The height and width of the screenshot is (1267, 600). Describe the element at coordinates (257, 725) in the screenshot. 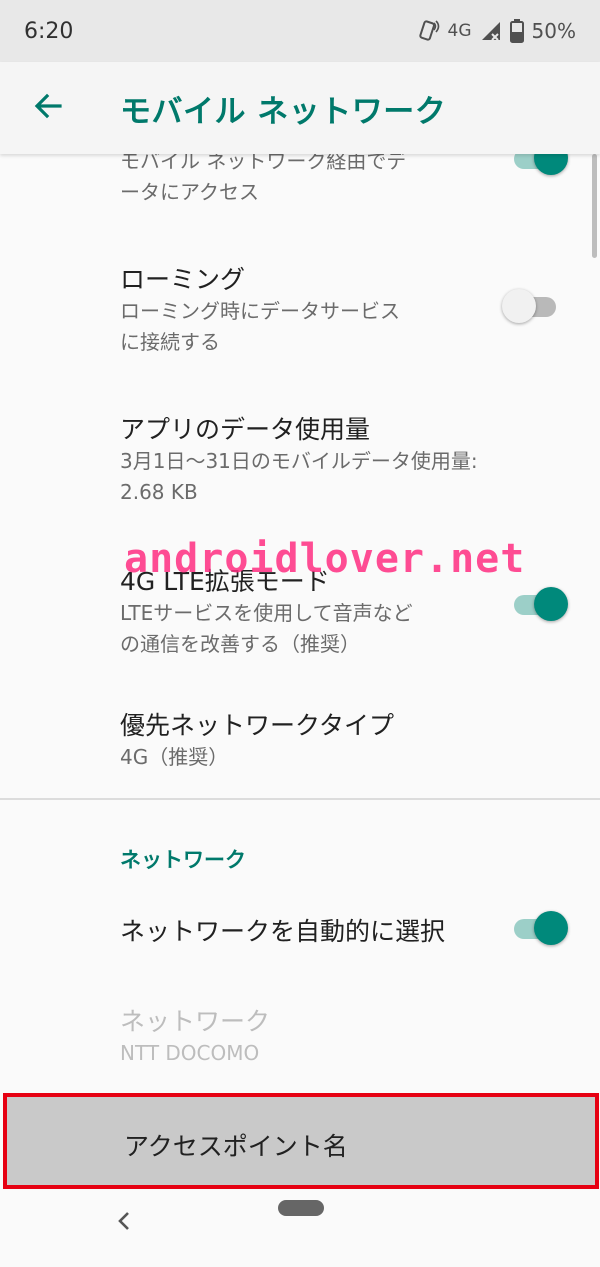

I see `preferred-network-title: 優先ネットワークタイプ` at that location.